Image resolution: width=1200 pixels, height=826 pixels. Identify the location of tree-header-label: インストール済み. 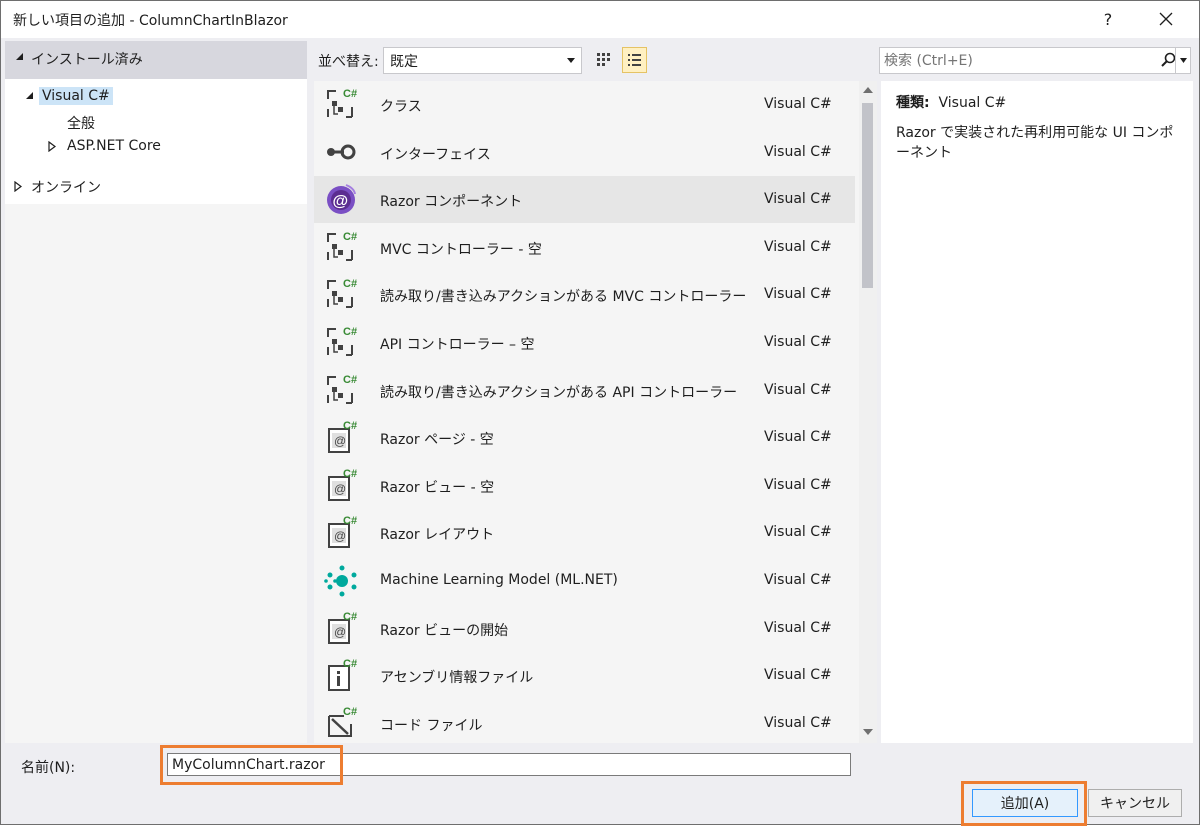
(87, 60).